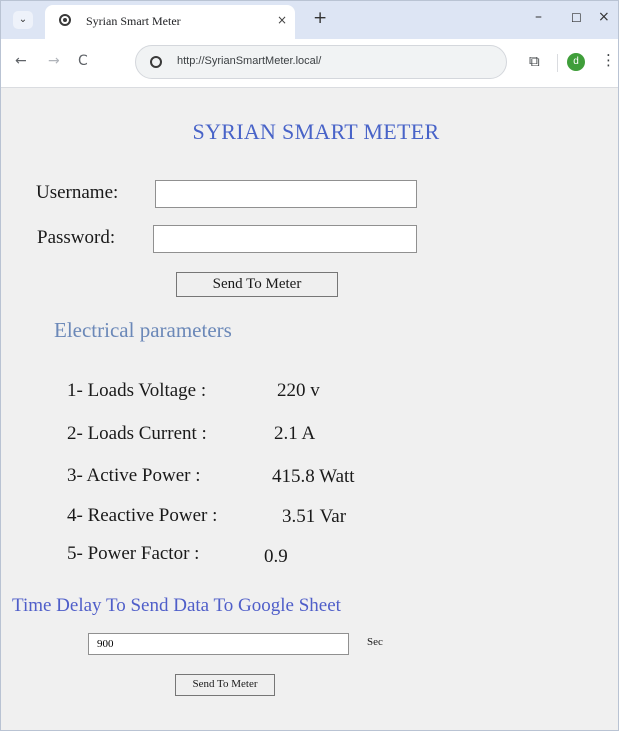 The width and height of the screenshot is (619, 731). I want to click on delay-input, so click(218, 644).